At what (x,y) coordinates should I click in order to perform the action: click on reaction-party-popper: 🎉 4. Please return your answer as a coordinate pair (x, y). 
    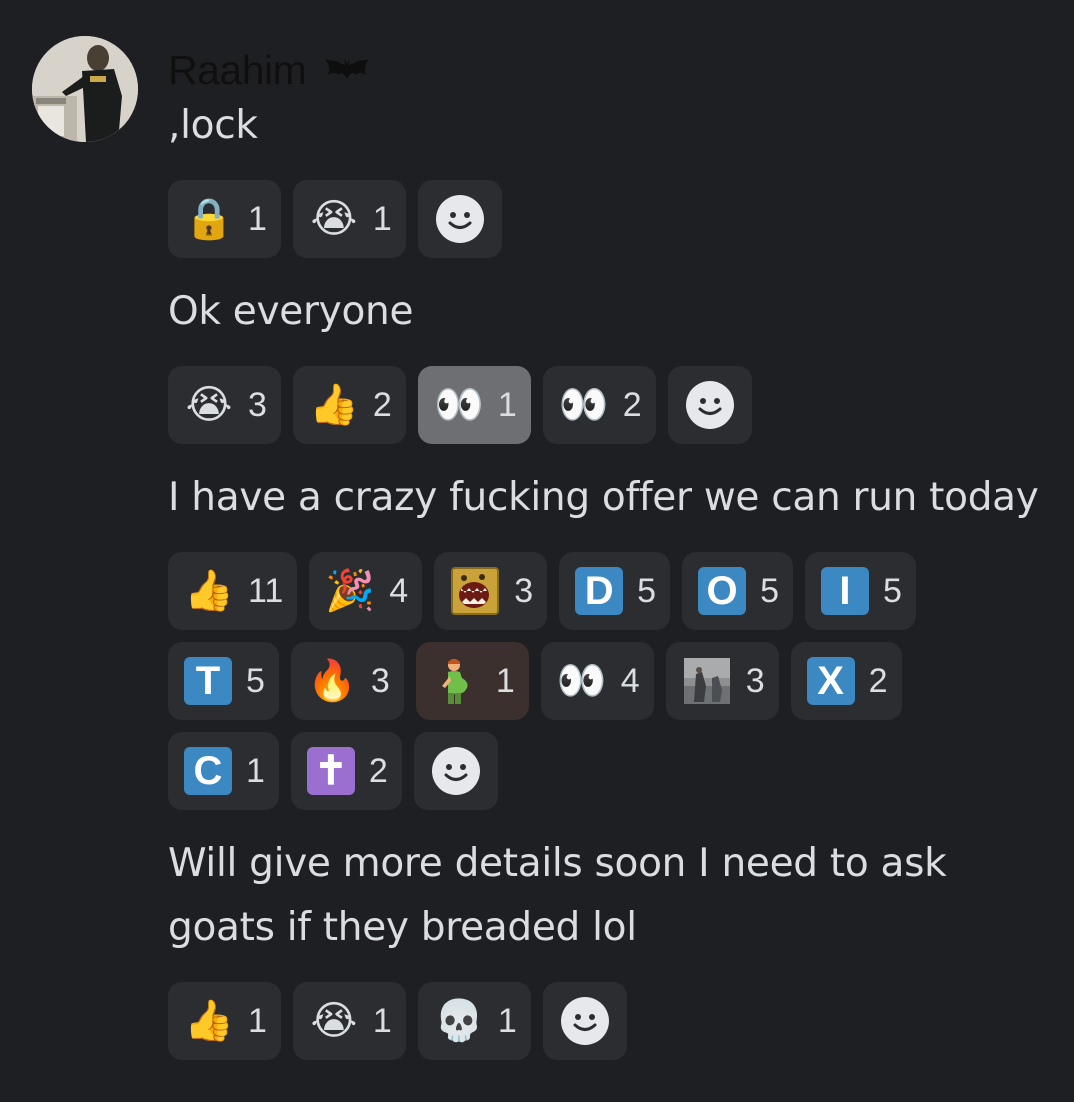
    Looking at the image, I should click on (366, 591).